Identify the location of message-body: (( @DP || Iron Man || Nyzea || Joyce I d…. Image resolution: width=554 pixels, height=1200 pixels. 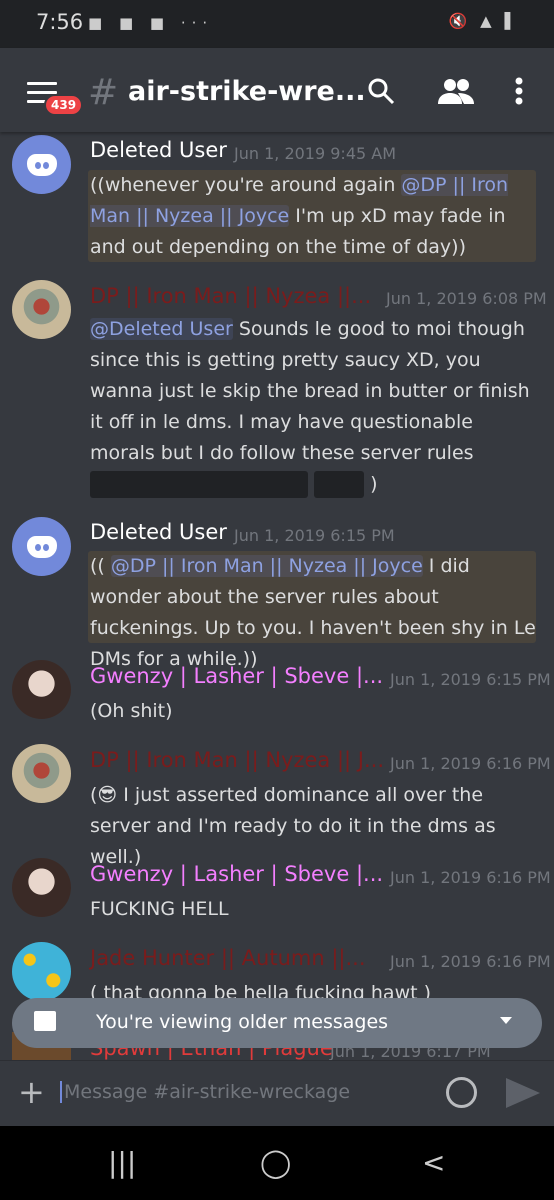
(313, 613).